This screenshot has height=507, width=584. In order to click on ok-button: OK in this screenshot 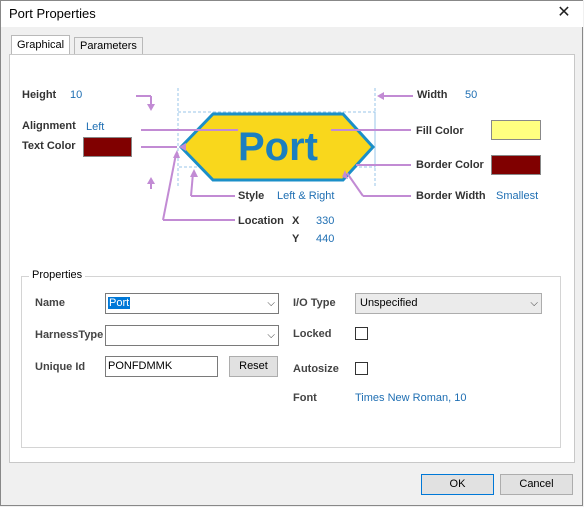, I will do `click(457, 484)`.